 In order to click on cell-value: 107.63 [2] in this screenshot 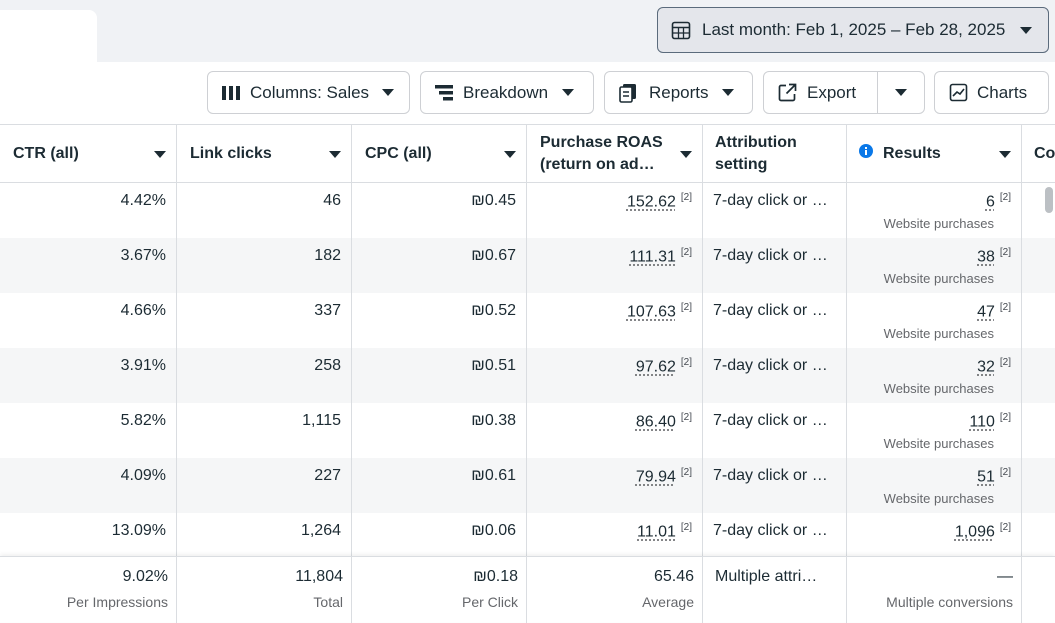, I will do `click(659, 311)`.